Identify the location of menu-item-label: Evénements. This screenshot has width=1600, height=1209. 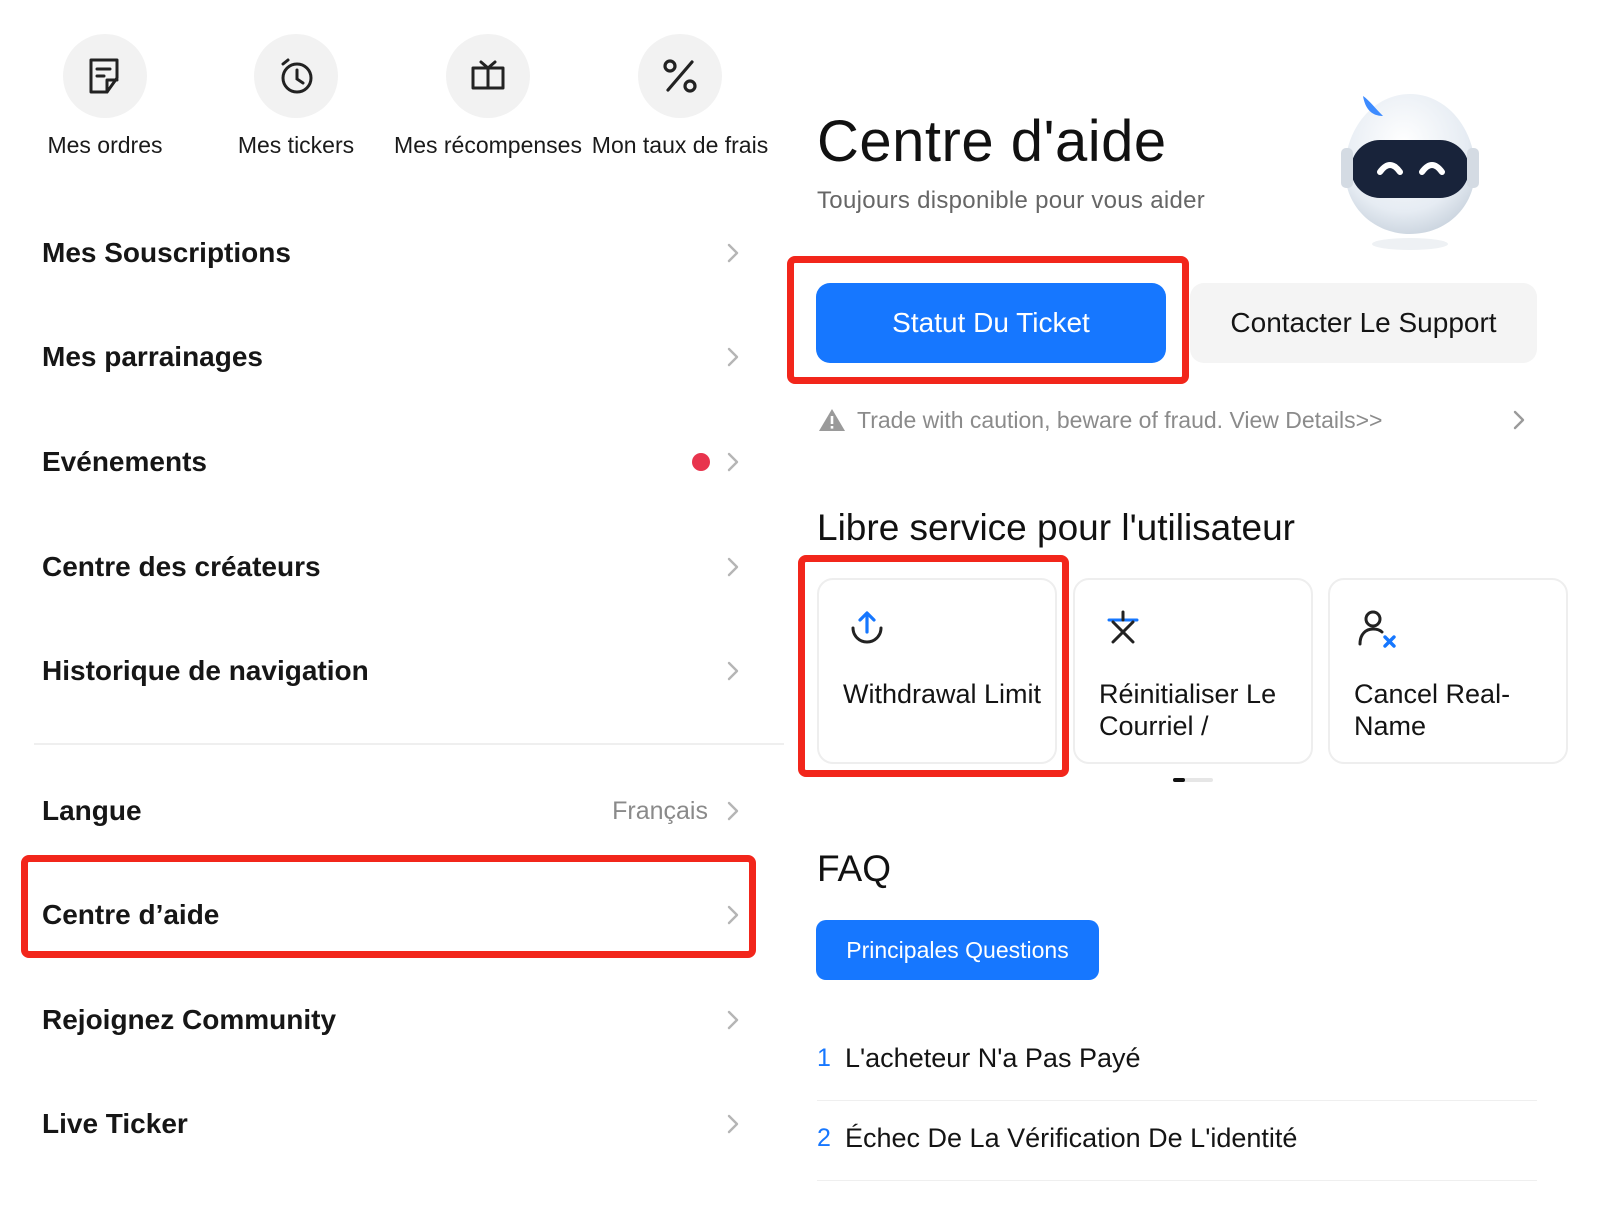
(124, 461).